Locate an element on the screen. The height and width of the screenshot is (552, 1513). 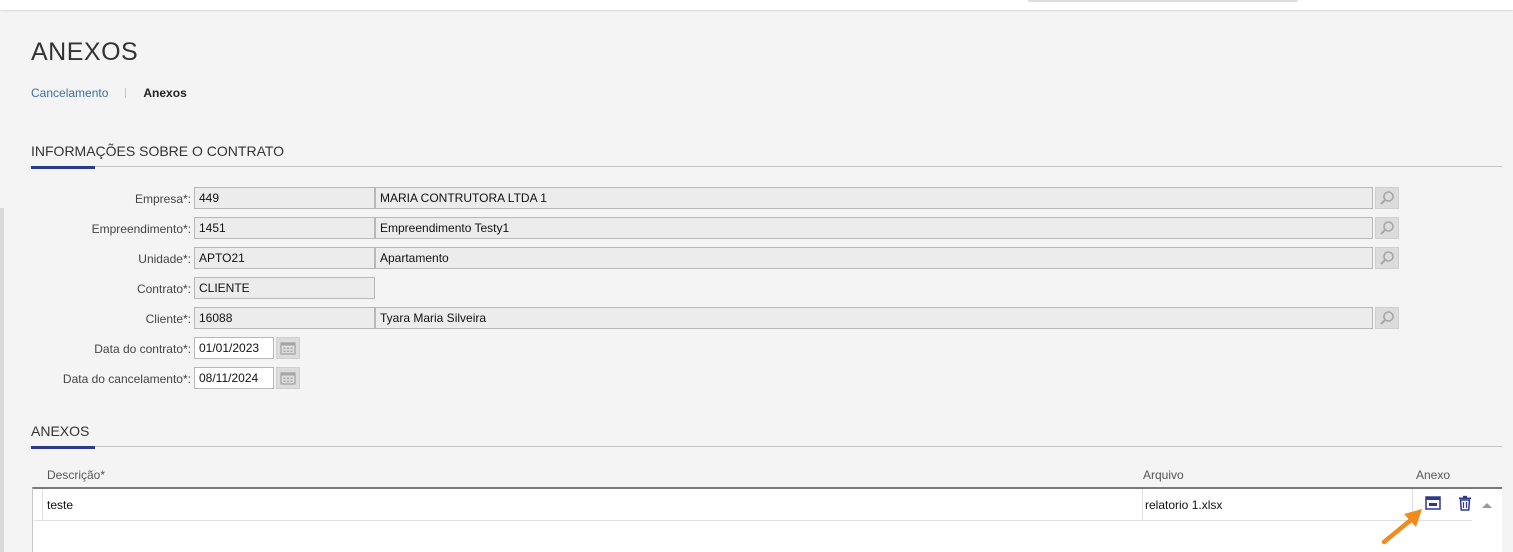
empresa-lookup-button is located at coordinates (1387, 198).